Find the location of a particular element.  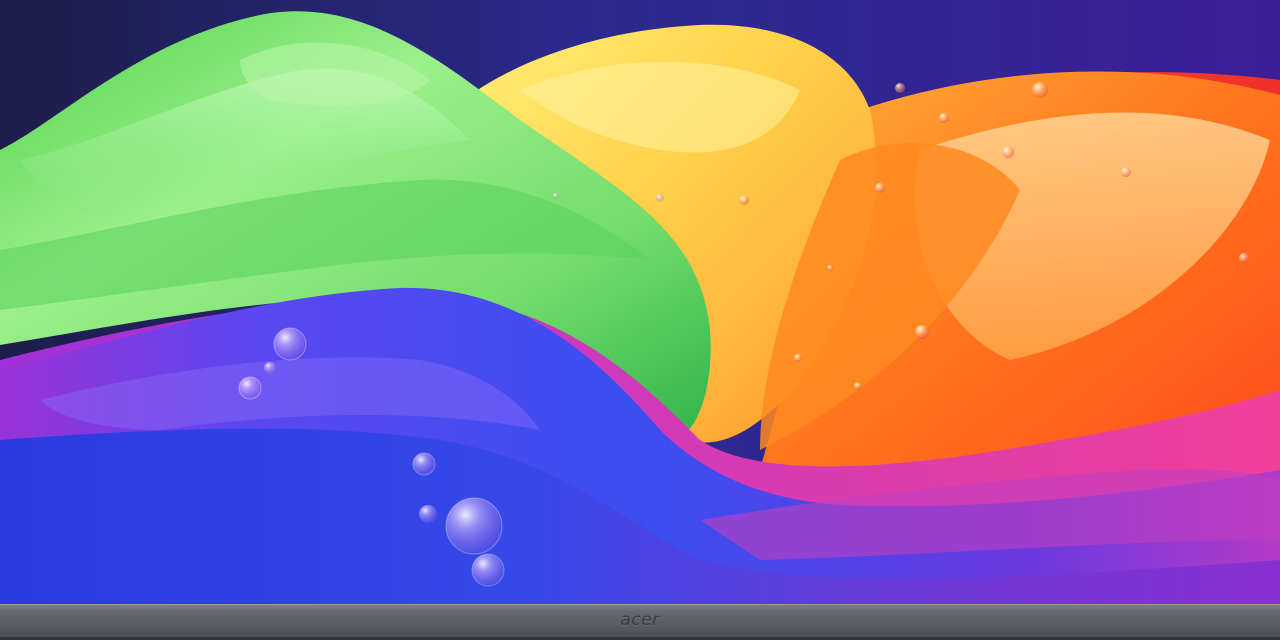

monitor-bezel: acer is located at coordinates (640, 622).